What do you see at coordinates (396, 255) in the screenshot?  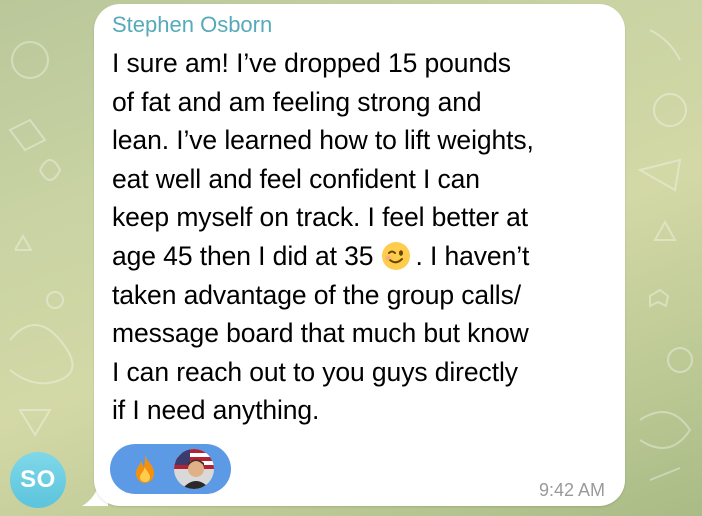 I see `winking-face-emoji-icon` at bounding box center [396, 255].